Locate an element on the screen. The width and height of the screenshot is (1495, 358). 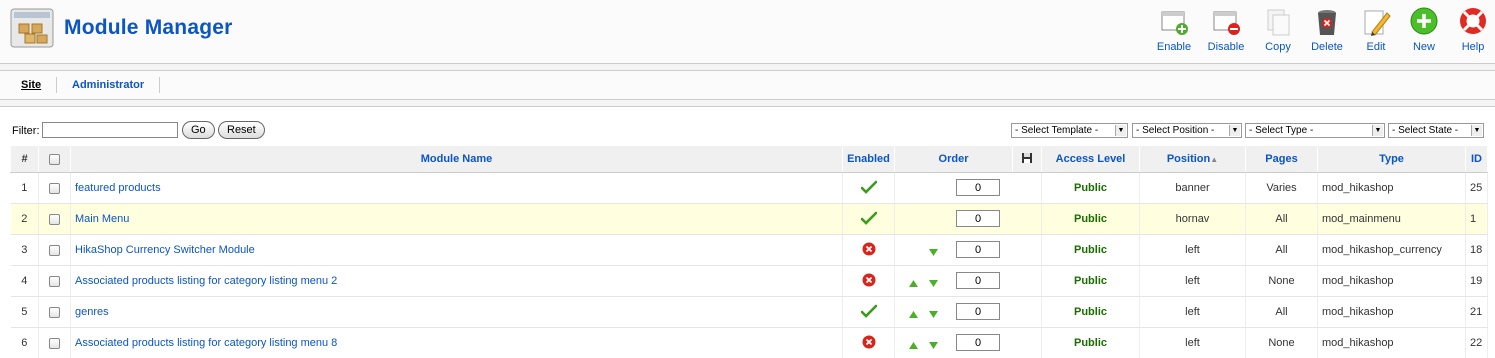
select-position: - Select Position - ▼ is located at coordinates (1187, 130).